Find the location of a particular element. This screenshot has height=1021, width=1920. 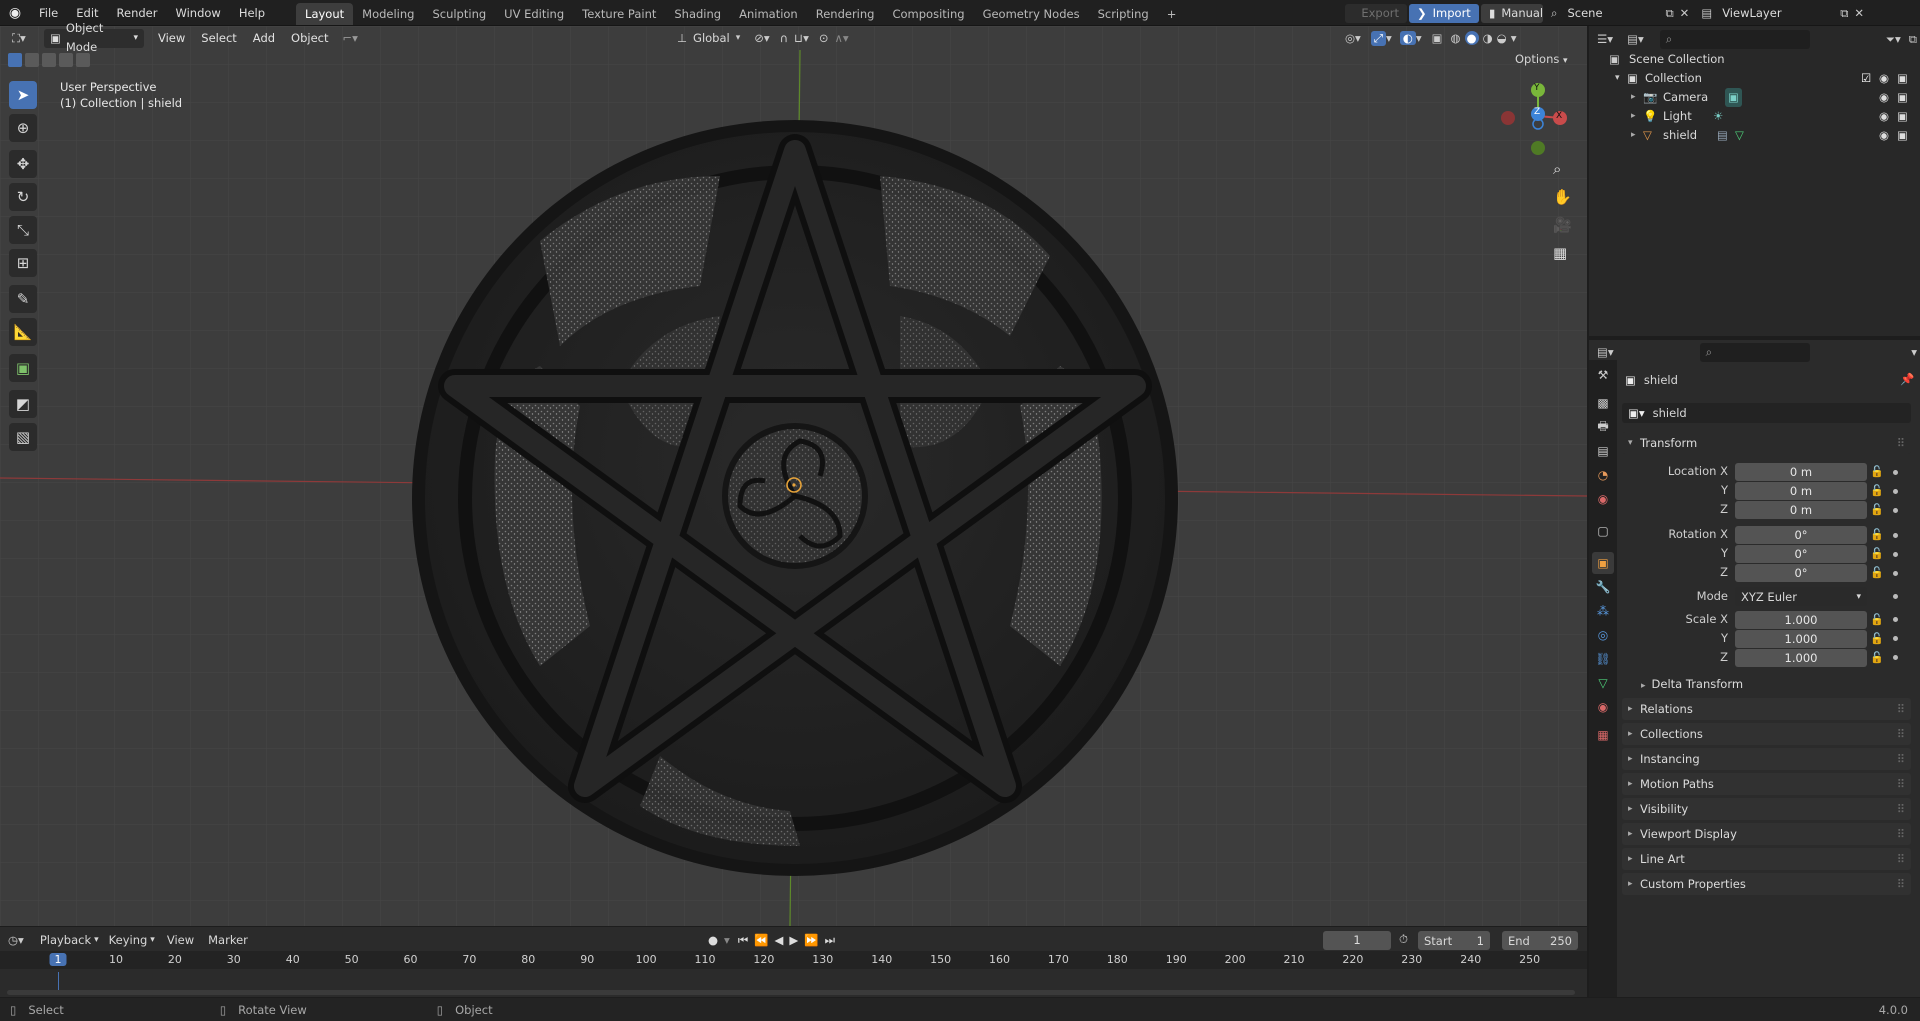

scene-name-field: Scene is located at coordinates (1611, 13).